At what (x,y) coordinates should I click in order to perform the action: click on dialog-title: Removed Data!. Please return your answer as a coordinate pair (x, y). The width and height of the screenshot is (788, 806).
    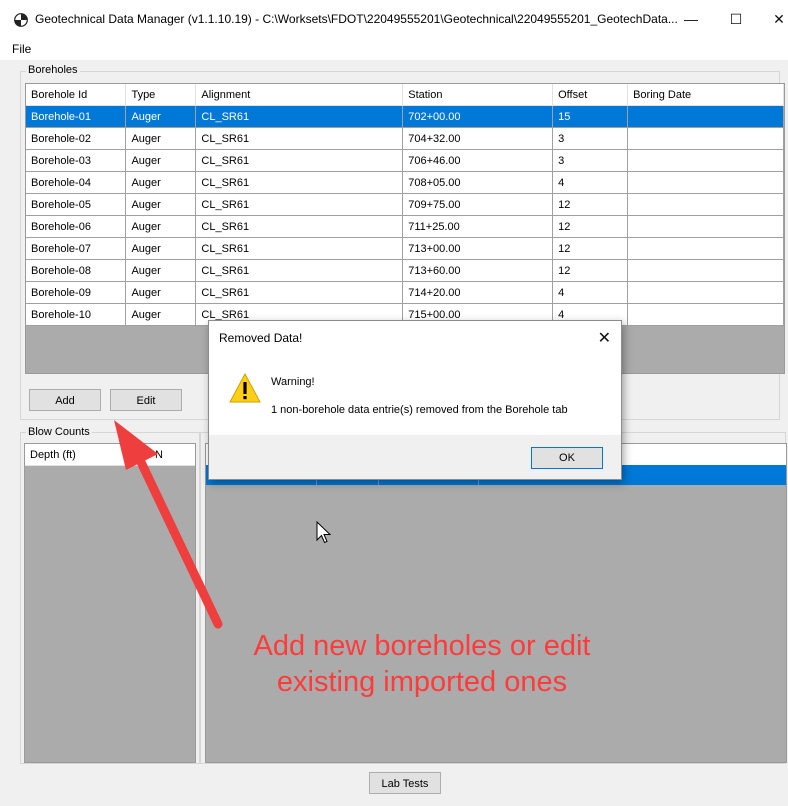
    Looking at the image, I should click on (261, 338).